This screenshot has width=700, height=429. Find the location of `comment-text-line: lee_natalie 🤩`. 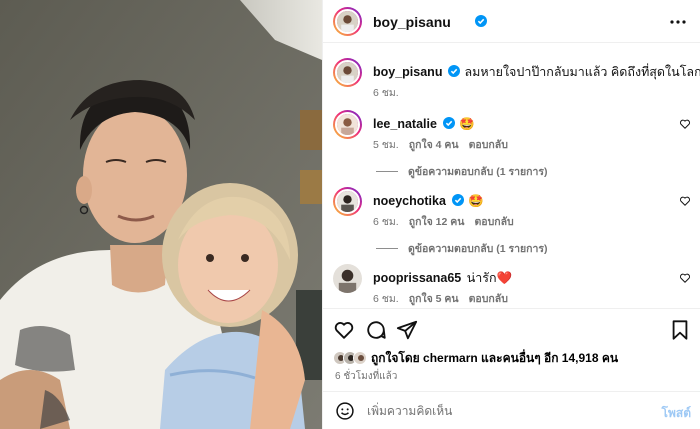

comment-text-line: lee_natalie 🤩 is located at coordinates (424, 124).